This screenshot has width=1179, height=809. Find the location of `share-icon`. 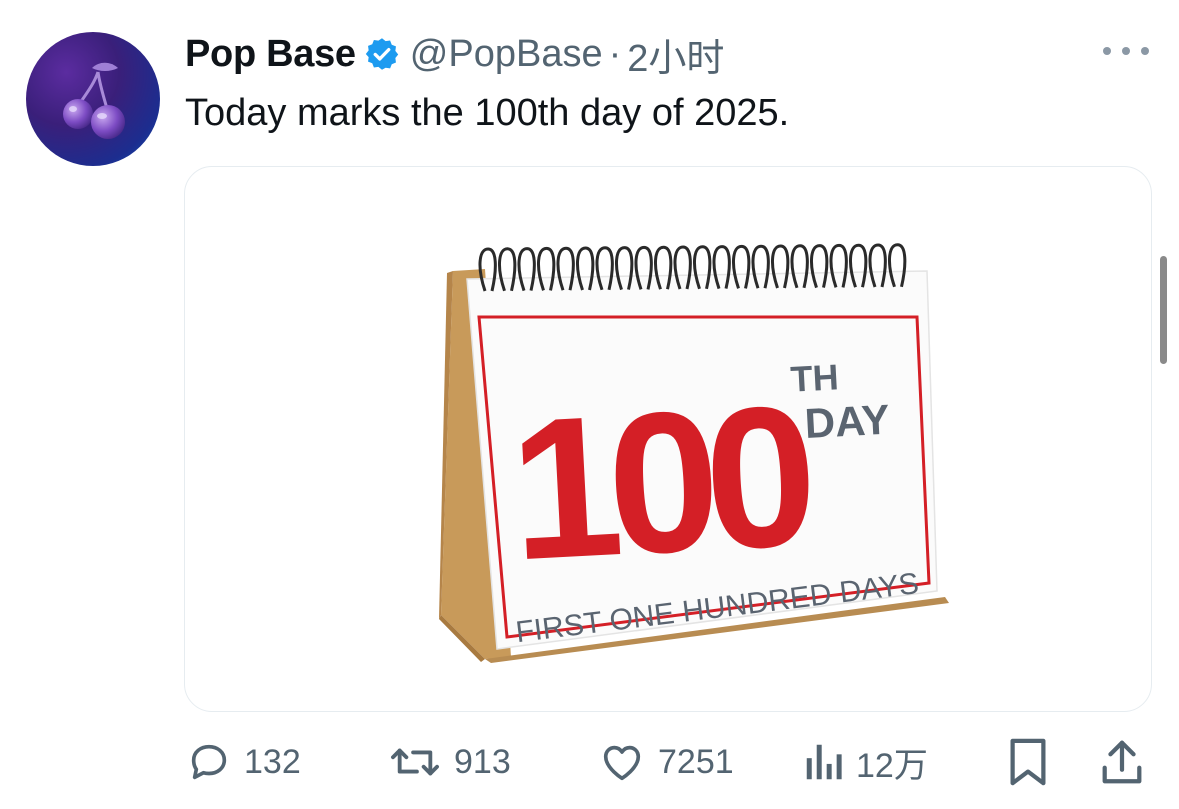

share-icon is located at coordinates (1122, 762).